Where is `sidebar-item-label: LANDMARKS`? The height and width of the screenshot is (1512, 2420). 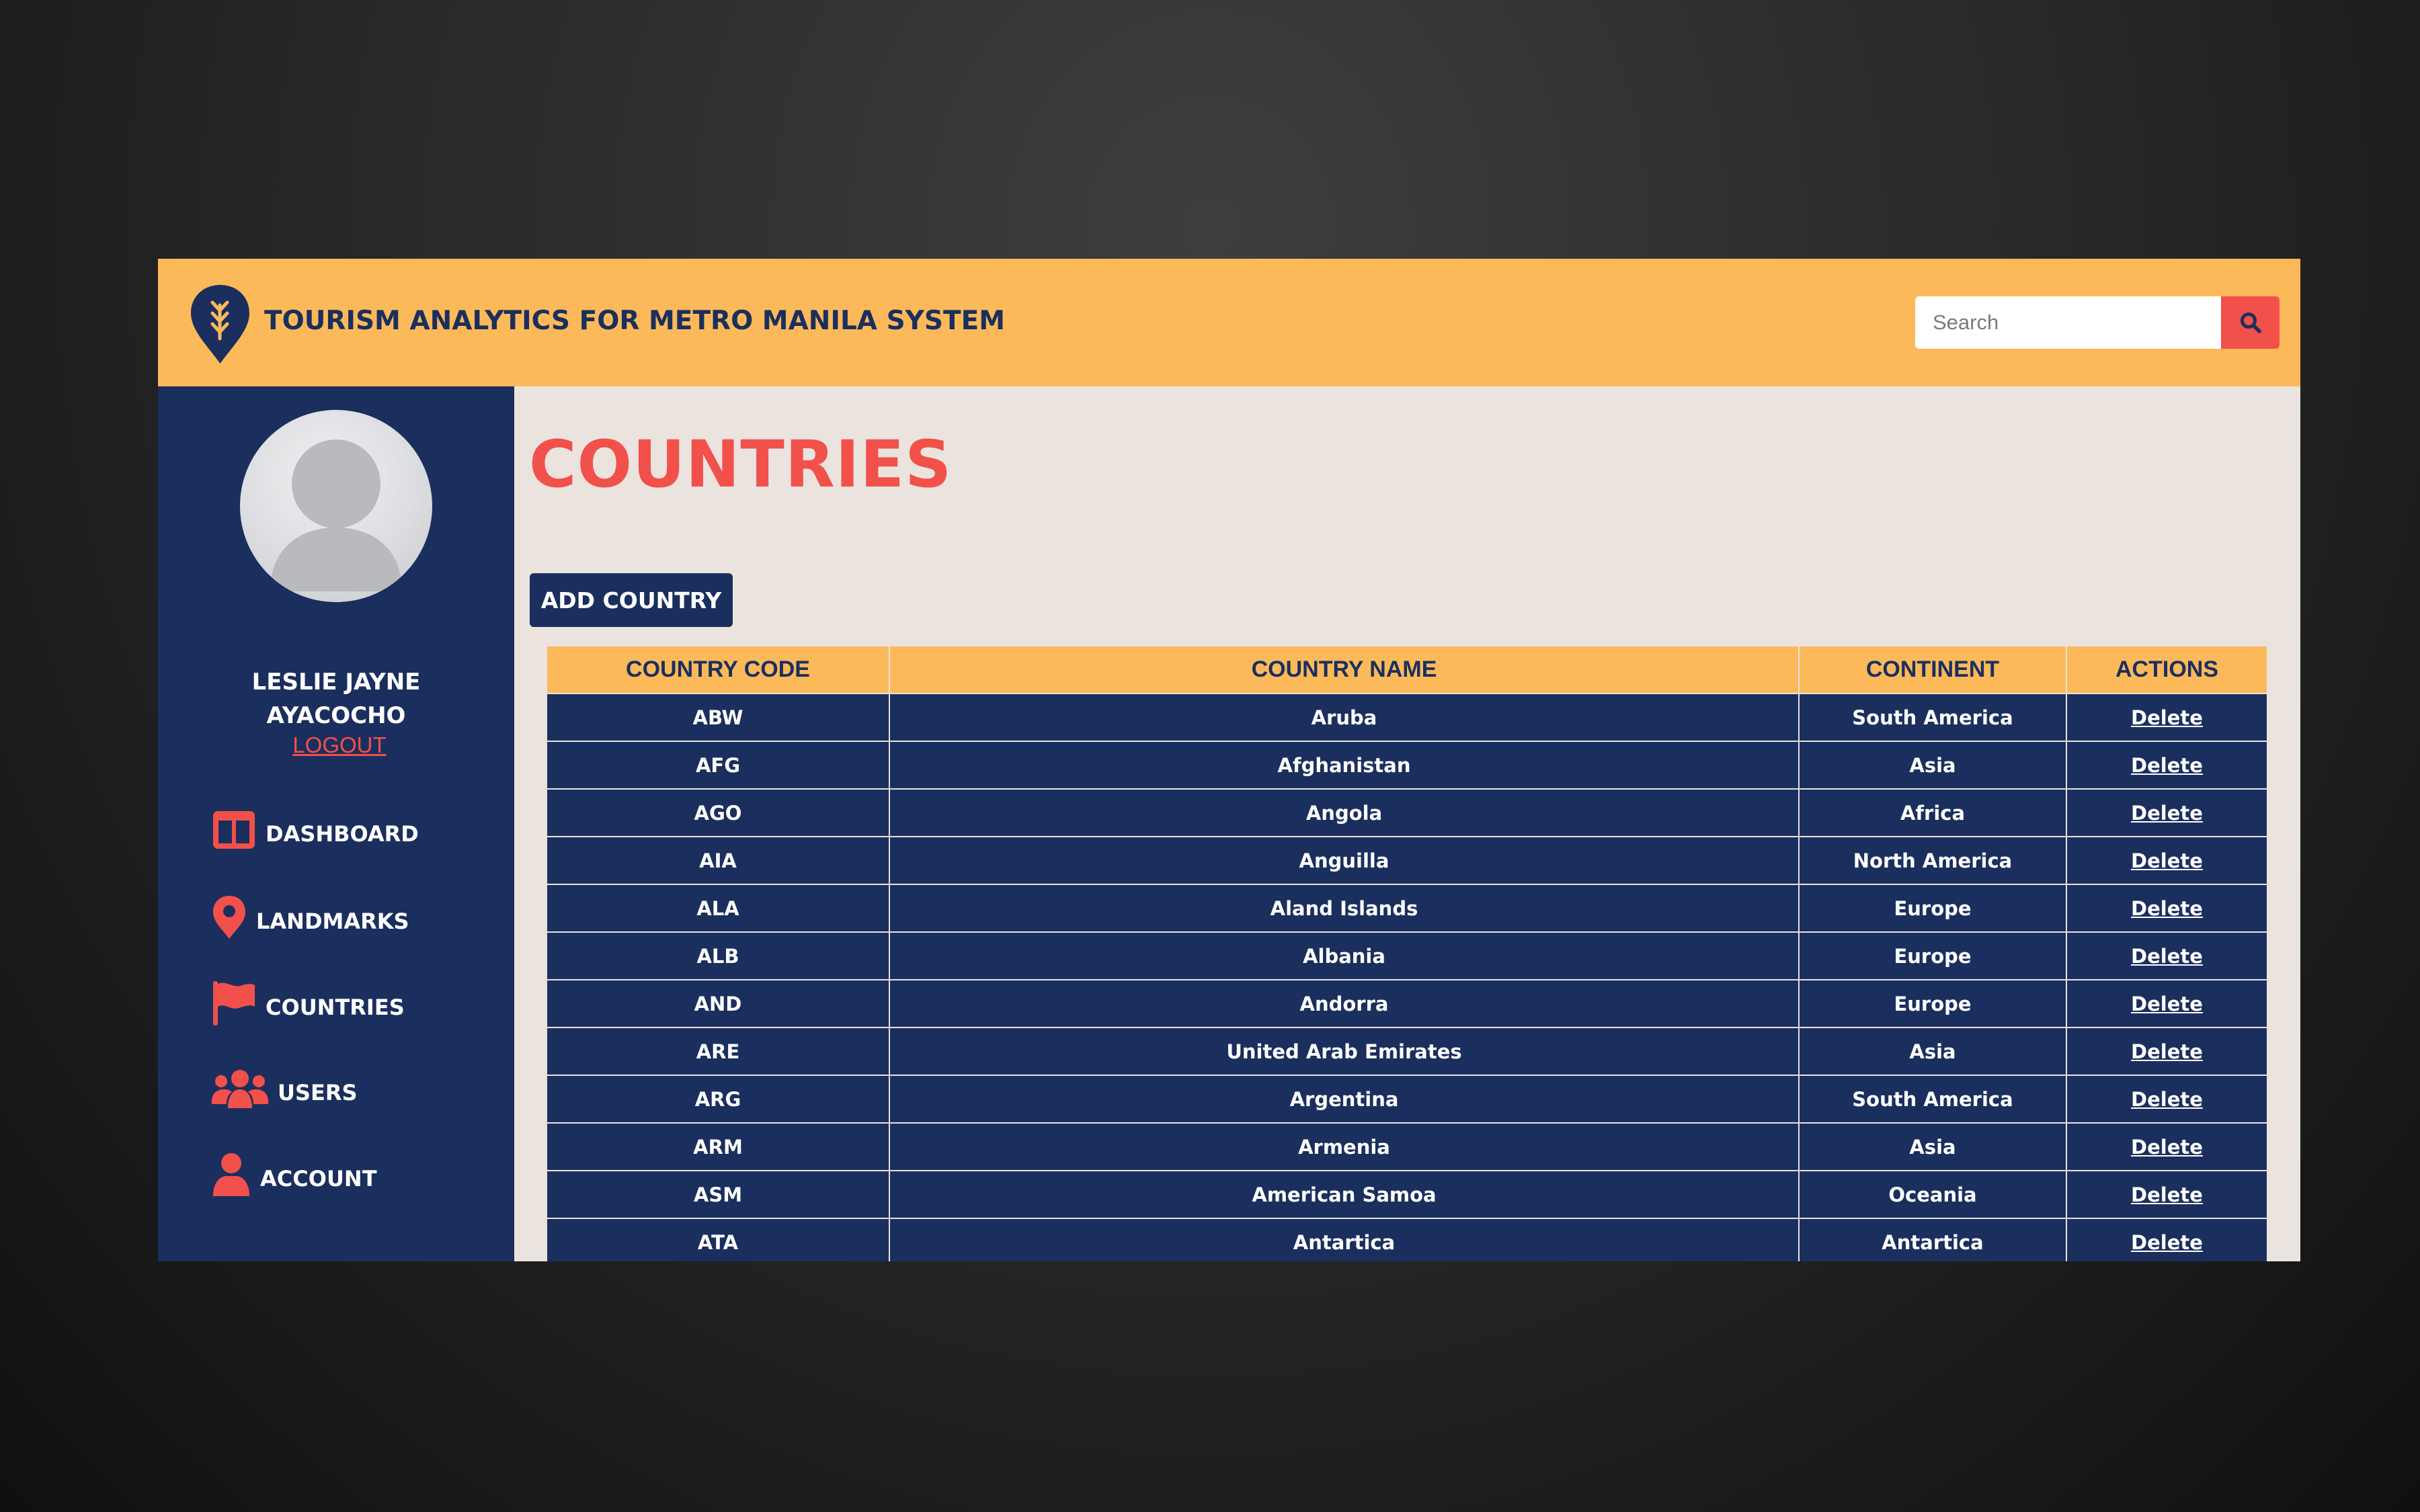
sidebar-item-label: LANDMARKS is located at coordinates (333, 922).